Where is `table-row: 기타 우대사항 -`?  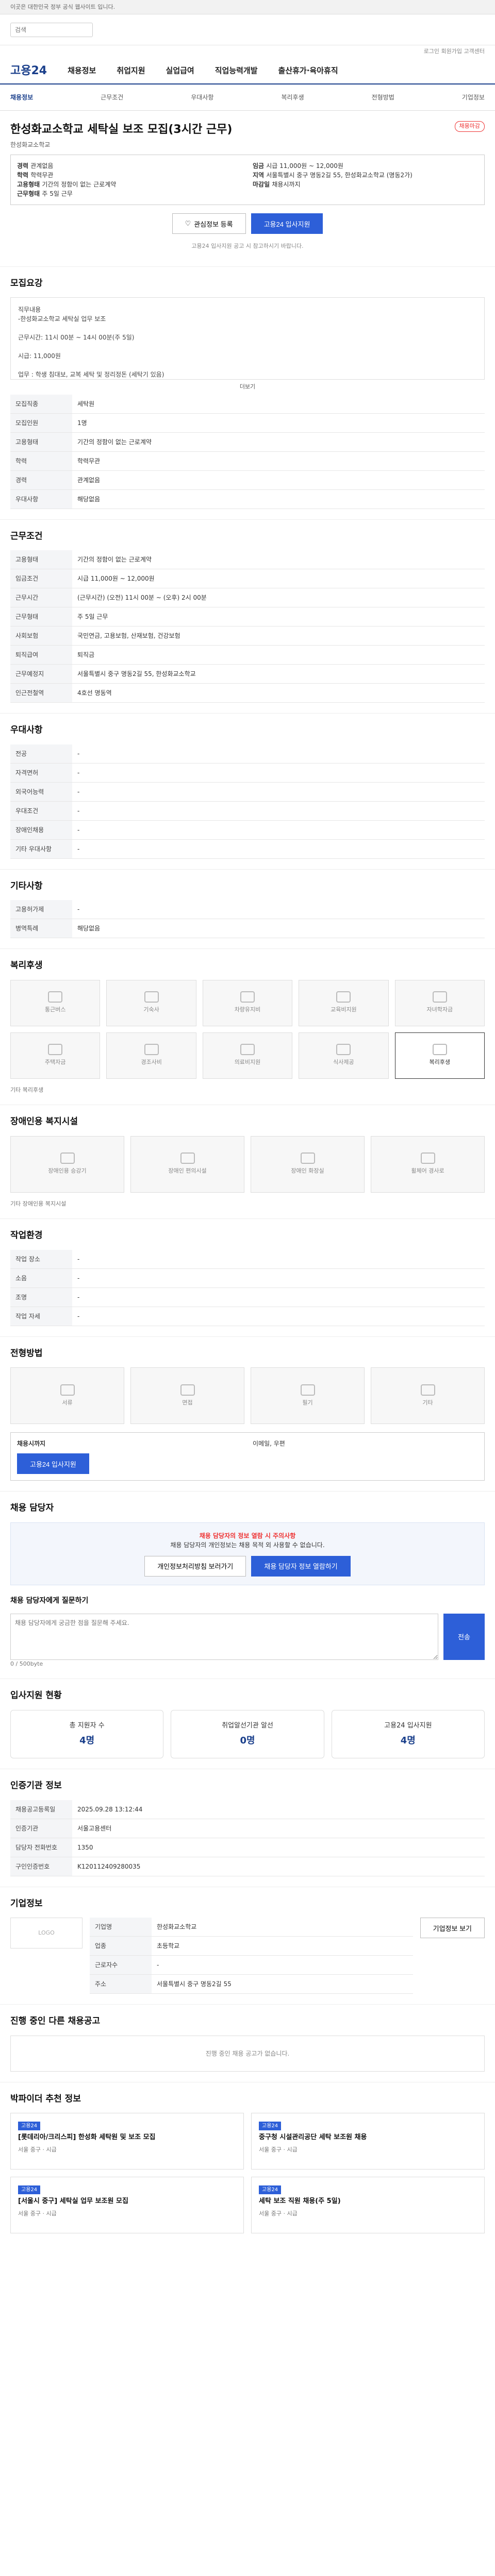 table-row: 기타 우대사항 - is located at coordinates (247, 849).